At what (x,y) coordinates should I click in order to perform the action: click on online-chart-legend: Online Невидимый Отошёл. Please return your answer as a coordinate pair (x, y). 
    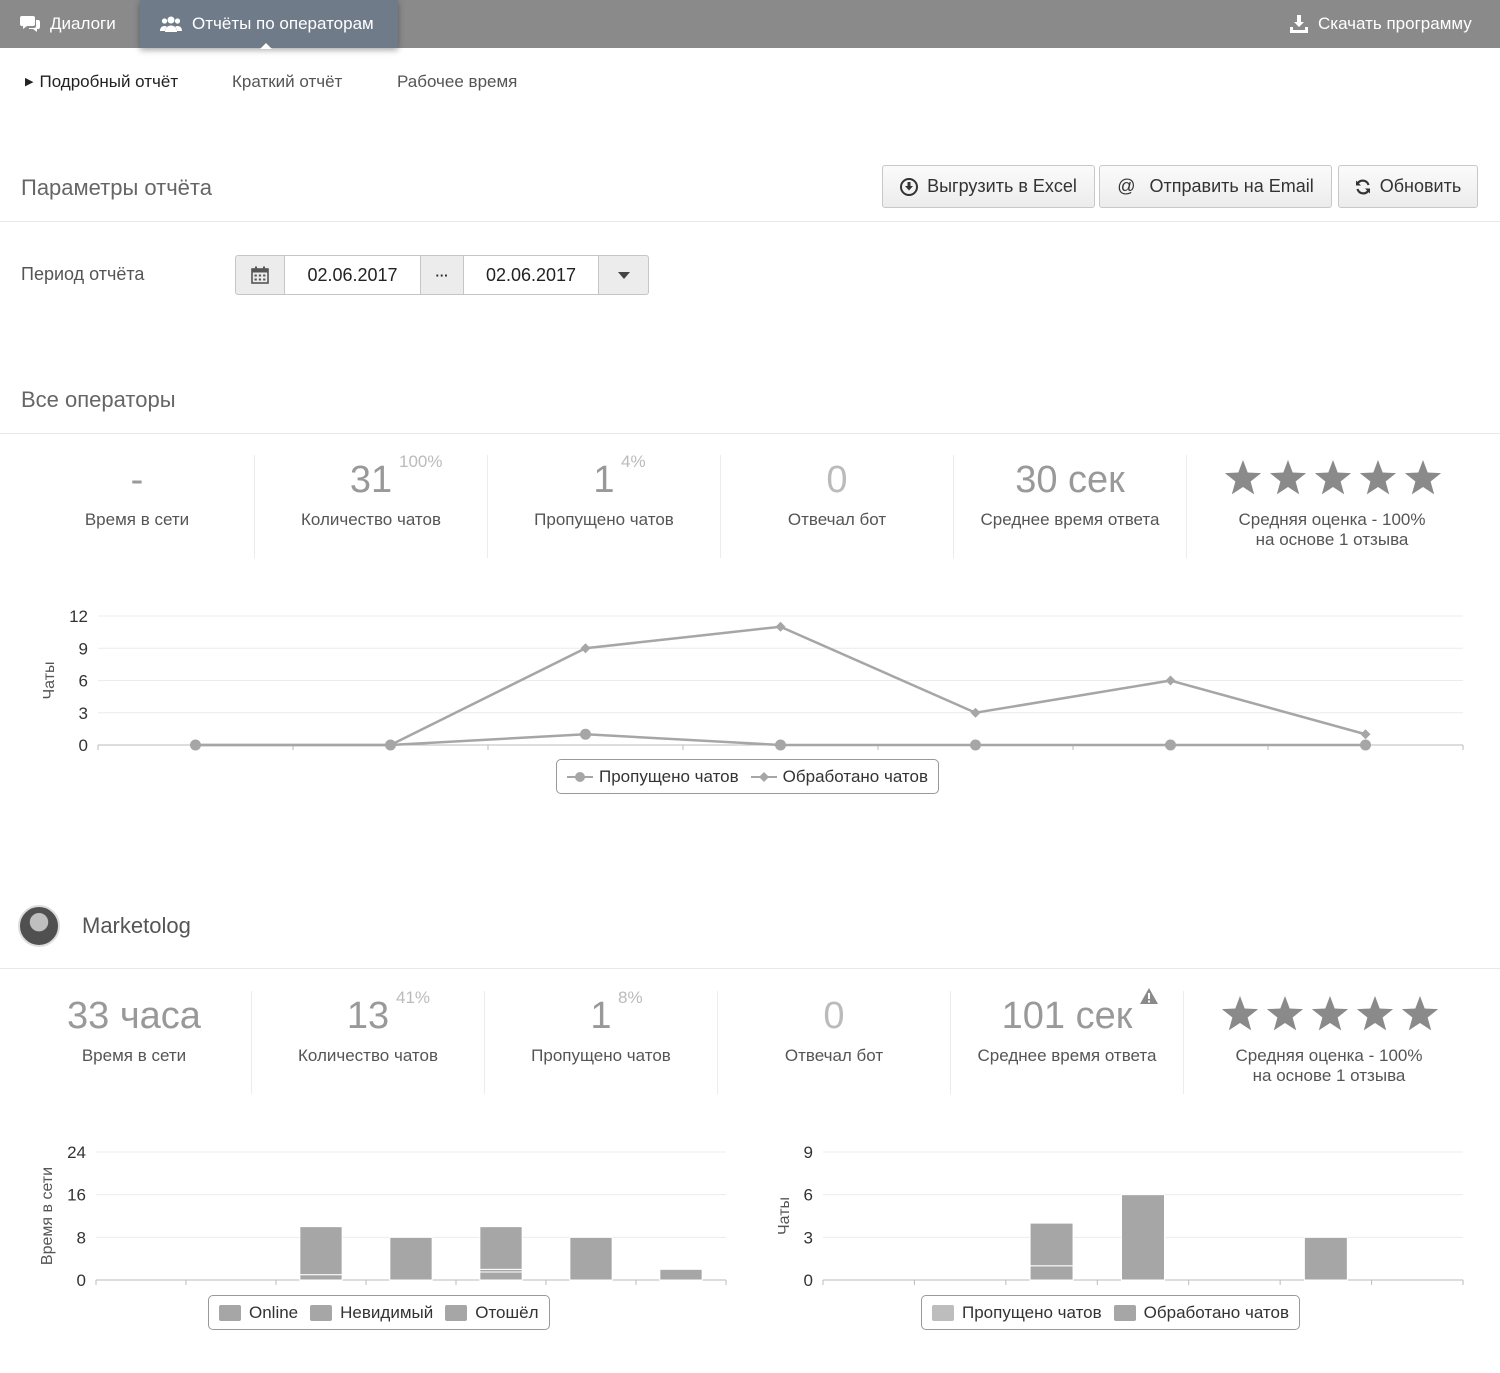
    Looking at the image, I should click on (379, 1312).